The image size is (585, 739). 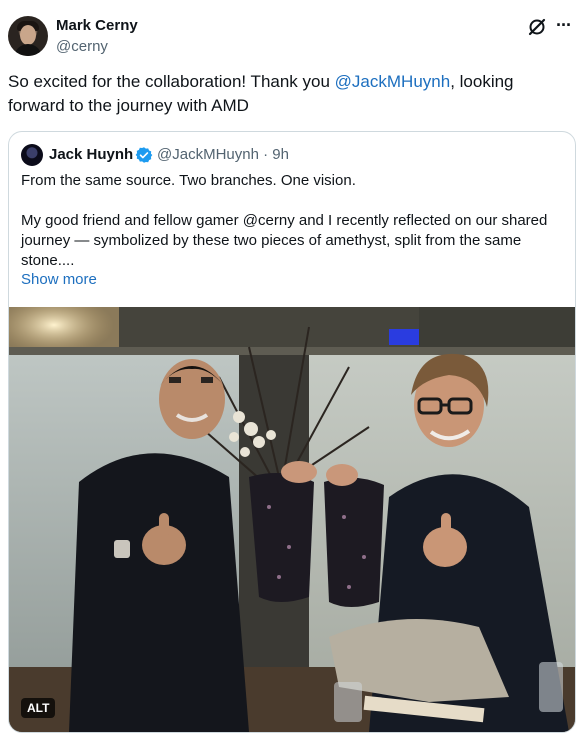 I want to click on verified-badge-icon, so click(x=144, y=155).